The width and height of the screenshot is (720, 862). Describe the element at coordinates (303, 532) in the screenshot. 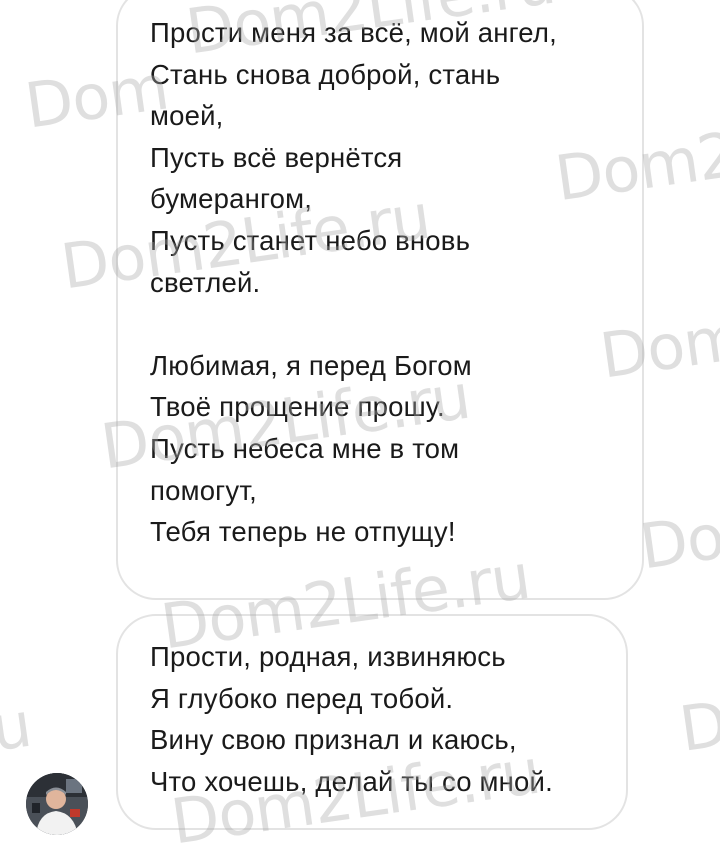

I see `message-line: Тебя теперь не отпущу!` at that location.